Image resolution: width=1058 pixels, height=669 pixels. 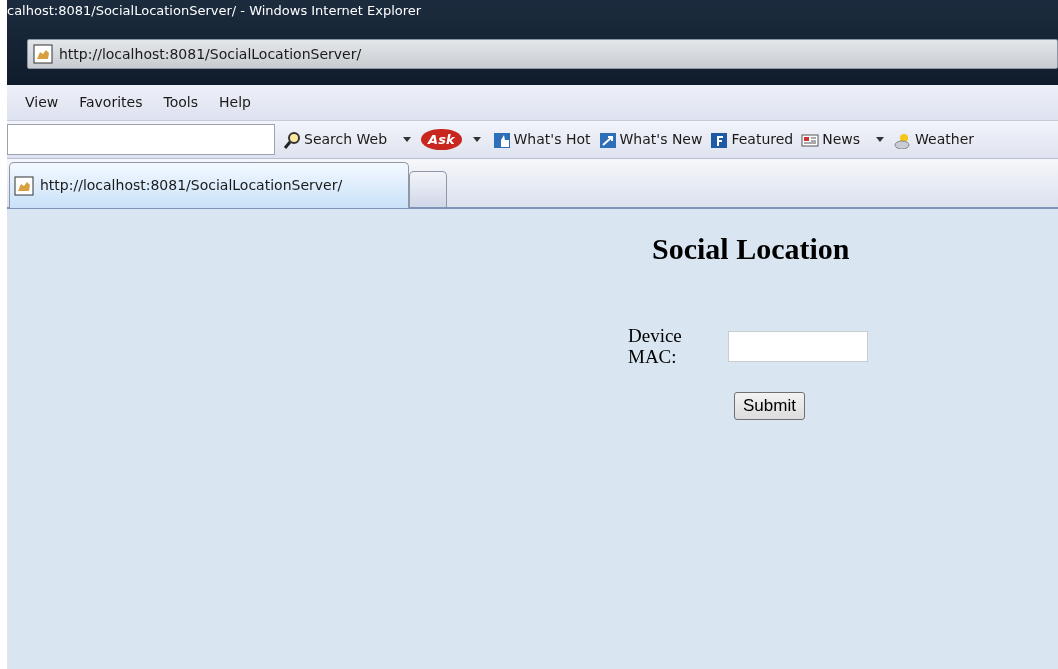 What do you see at coordinates (501, 139) in the screenshot?
I see `thumbs-up-icon` at bounding box center [501, 139].